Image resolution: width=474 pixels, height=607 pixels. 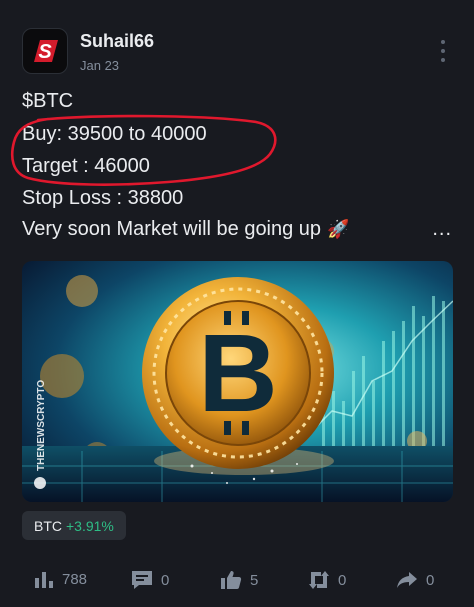 What do you see at coordinates (443, 51) in the screenshot?
I see `more-options-icon` at bounding box center [443, 51].